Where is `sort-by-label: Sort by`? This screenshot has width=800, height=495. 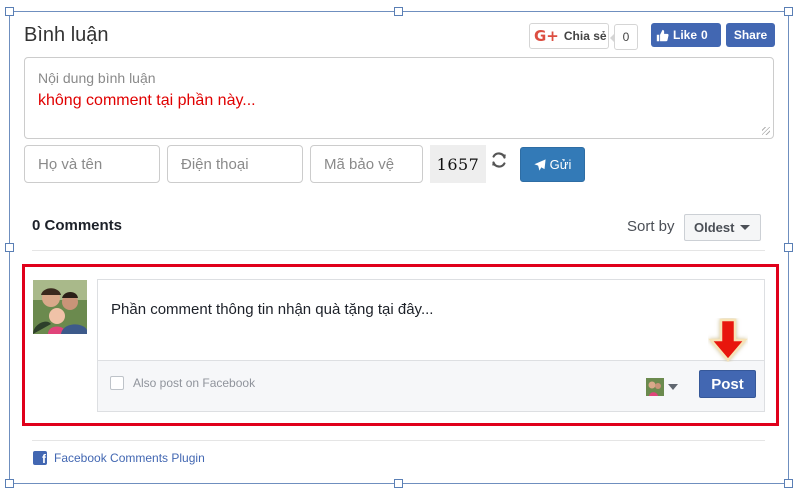
sort-by-label: Sort by is located at coordinates (651, 226).